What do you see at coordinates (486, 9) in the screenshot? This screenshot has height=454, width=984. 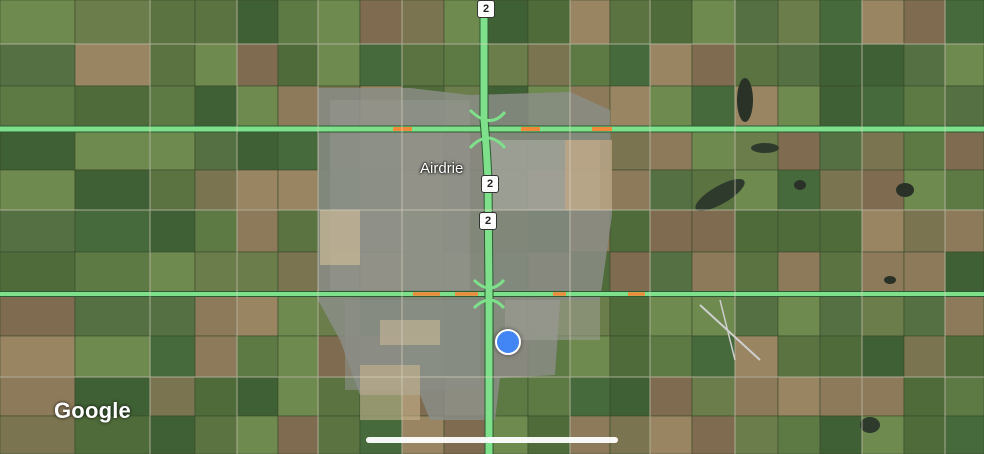 I see `highway-2-shield-north: 2` at bounding box center [486, 9].